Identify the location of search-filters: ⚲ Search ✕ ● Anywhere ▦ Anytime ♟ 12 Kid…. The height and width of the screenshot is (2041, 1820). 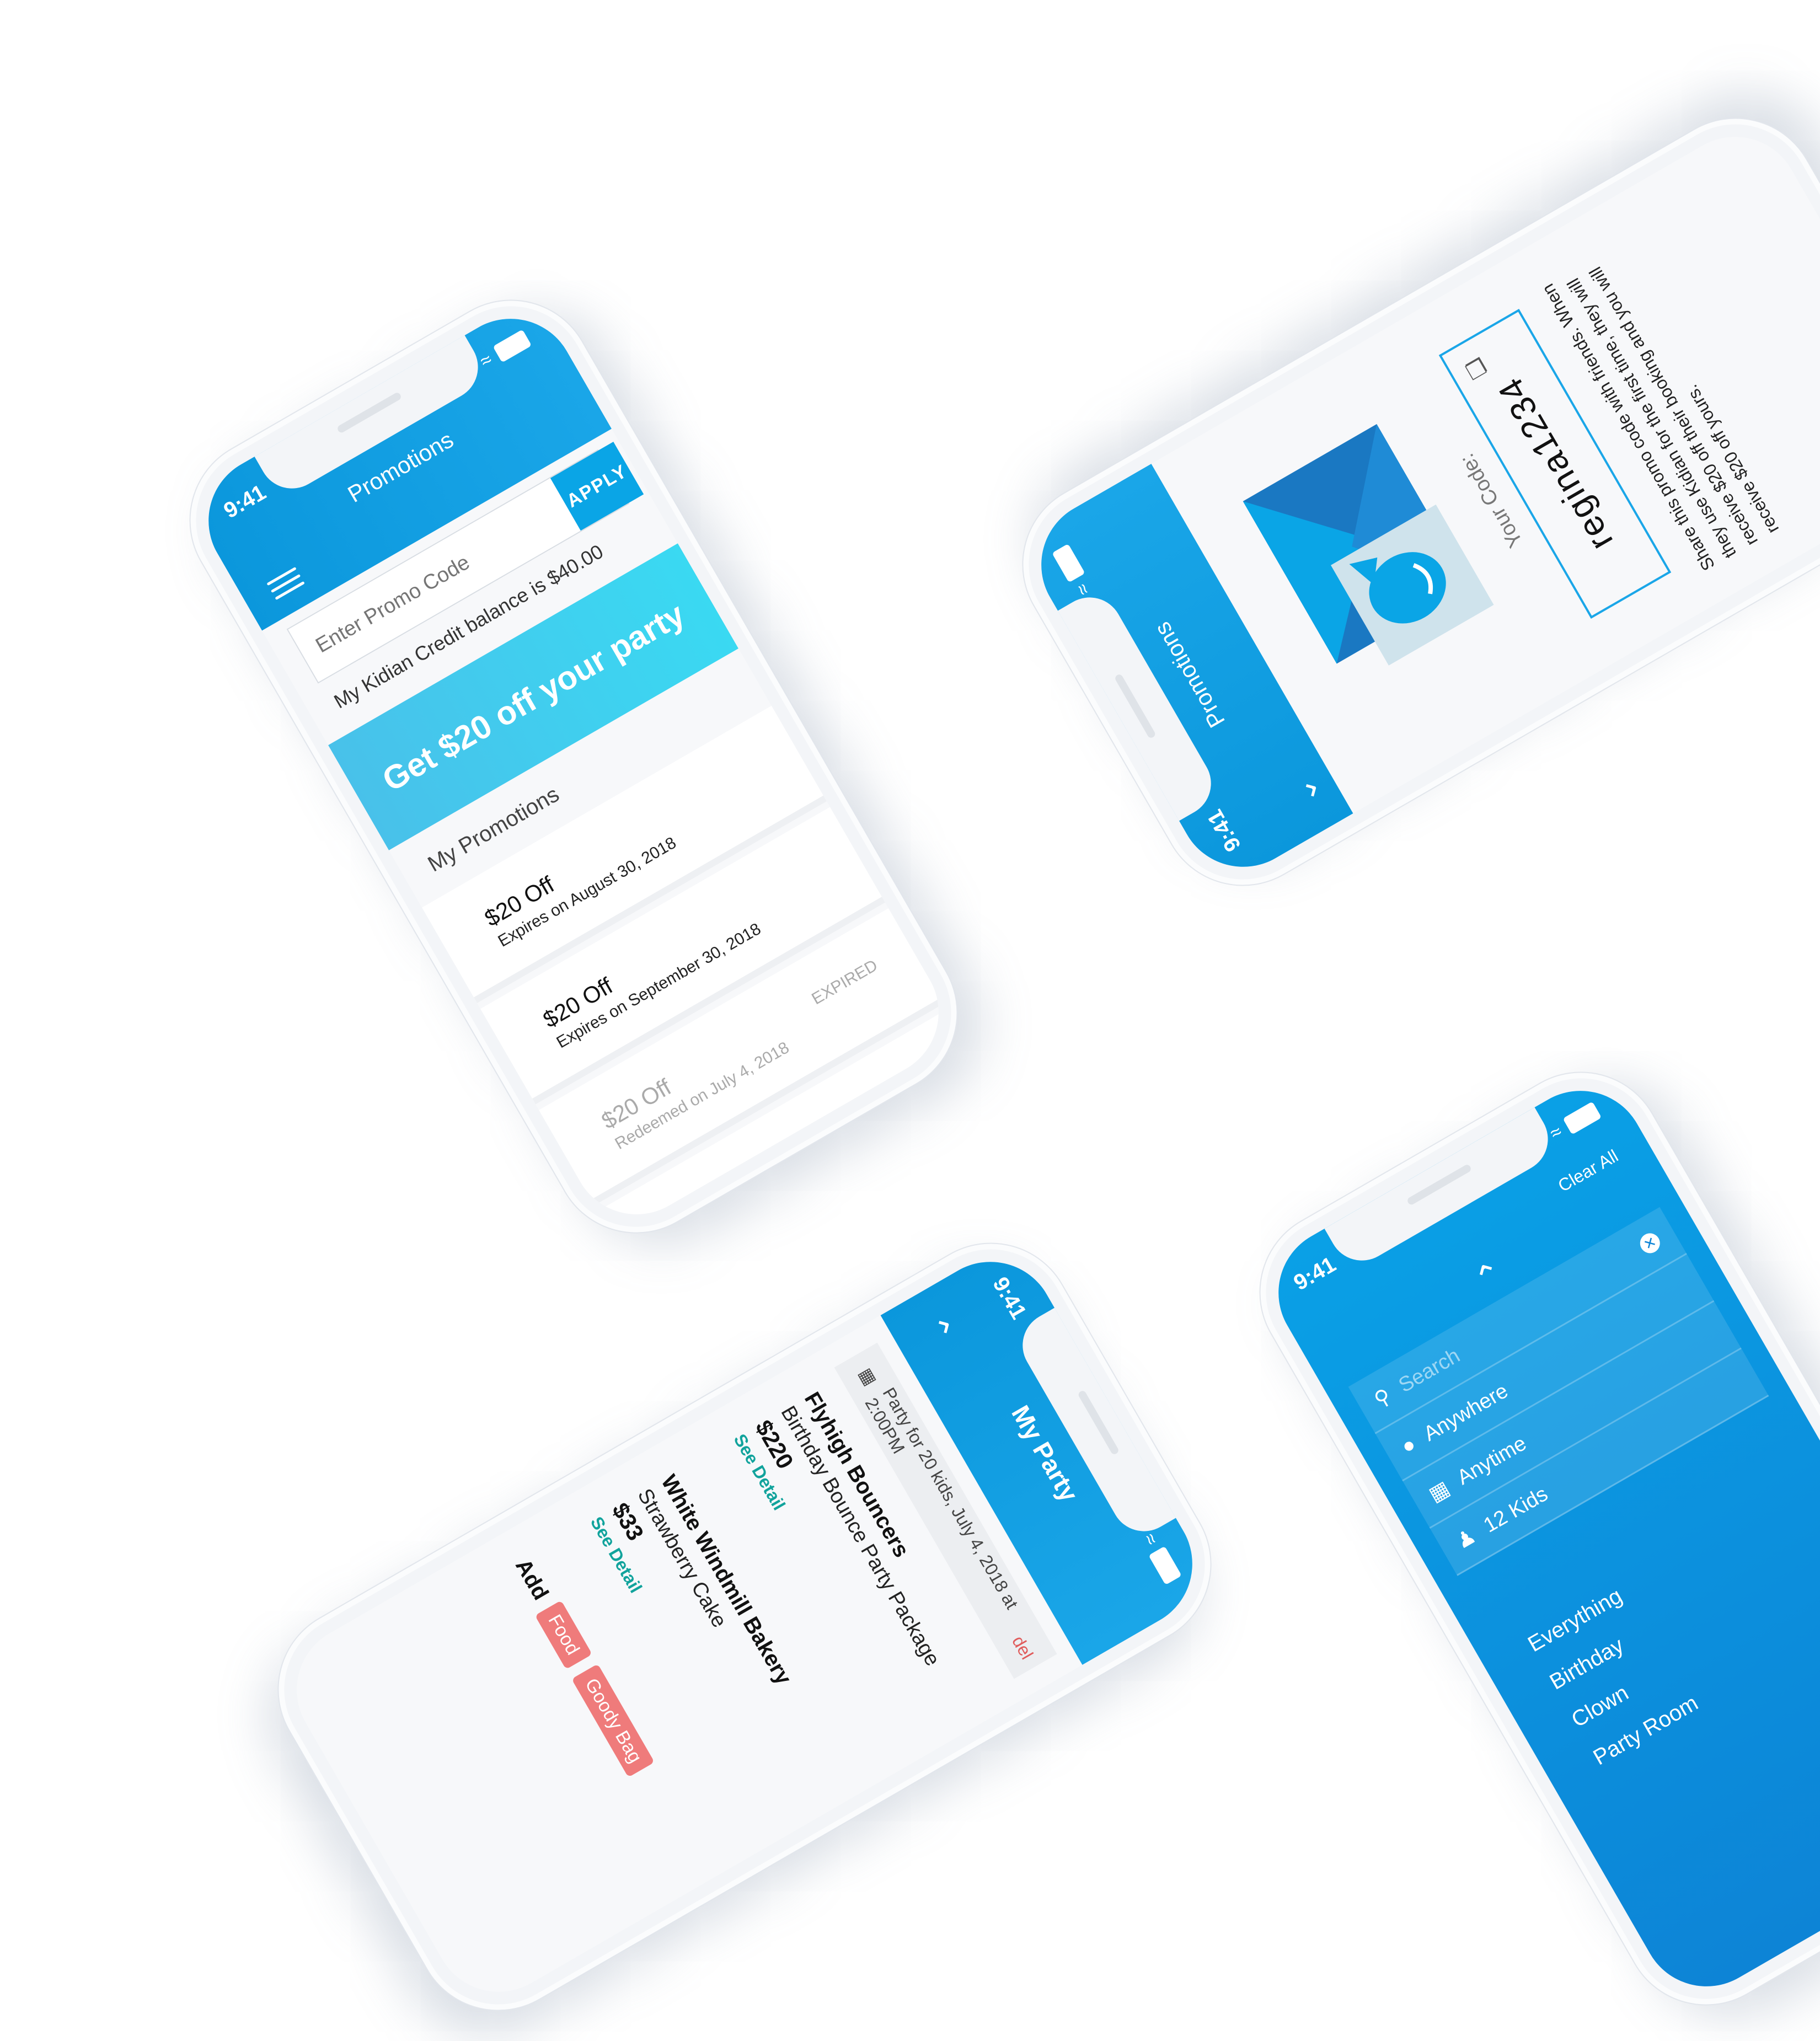
(1558, 1391).